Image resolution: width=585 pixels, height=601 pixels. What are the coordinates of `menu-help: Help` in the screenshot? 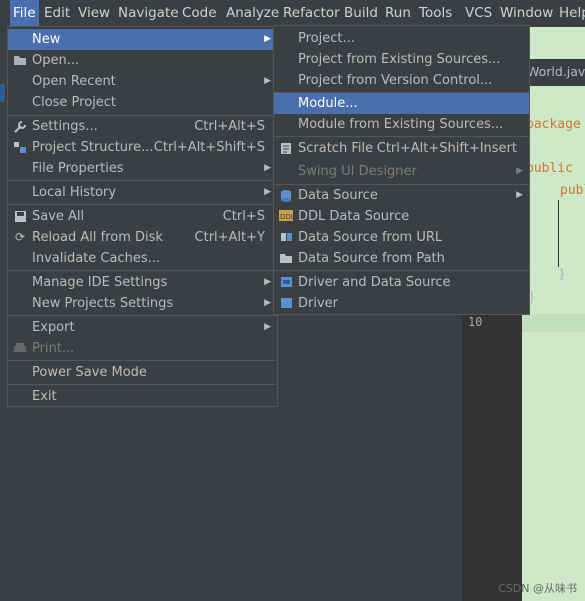 It's located at (570, 13).